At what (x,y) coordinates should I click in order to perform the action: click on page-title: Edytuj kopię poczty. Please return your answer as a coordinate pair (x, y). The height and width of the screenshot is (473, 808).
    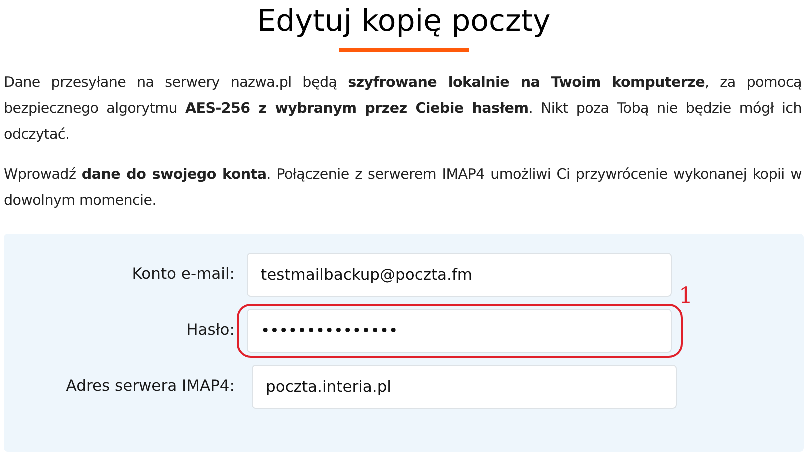
    Looking at the image, I should click on (404, 22).